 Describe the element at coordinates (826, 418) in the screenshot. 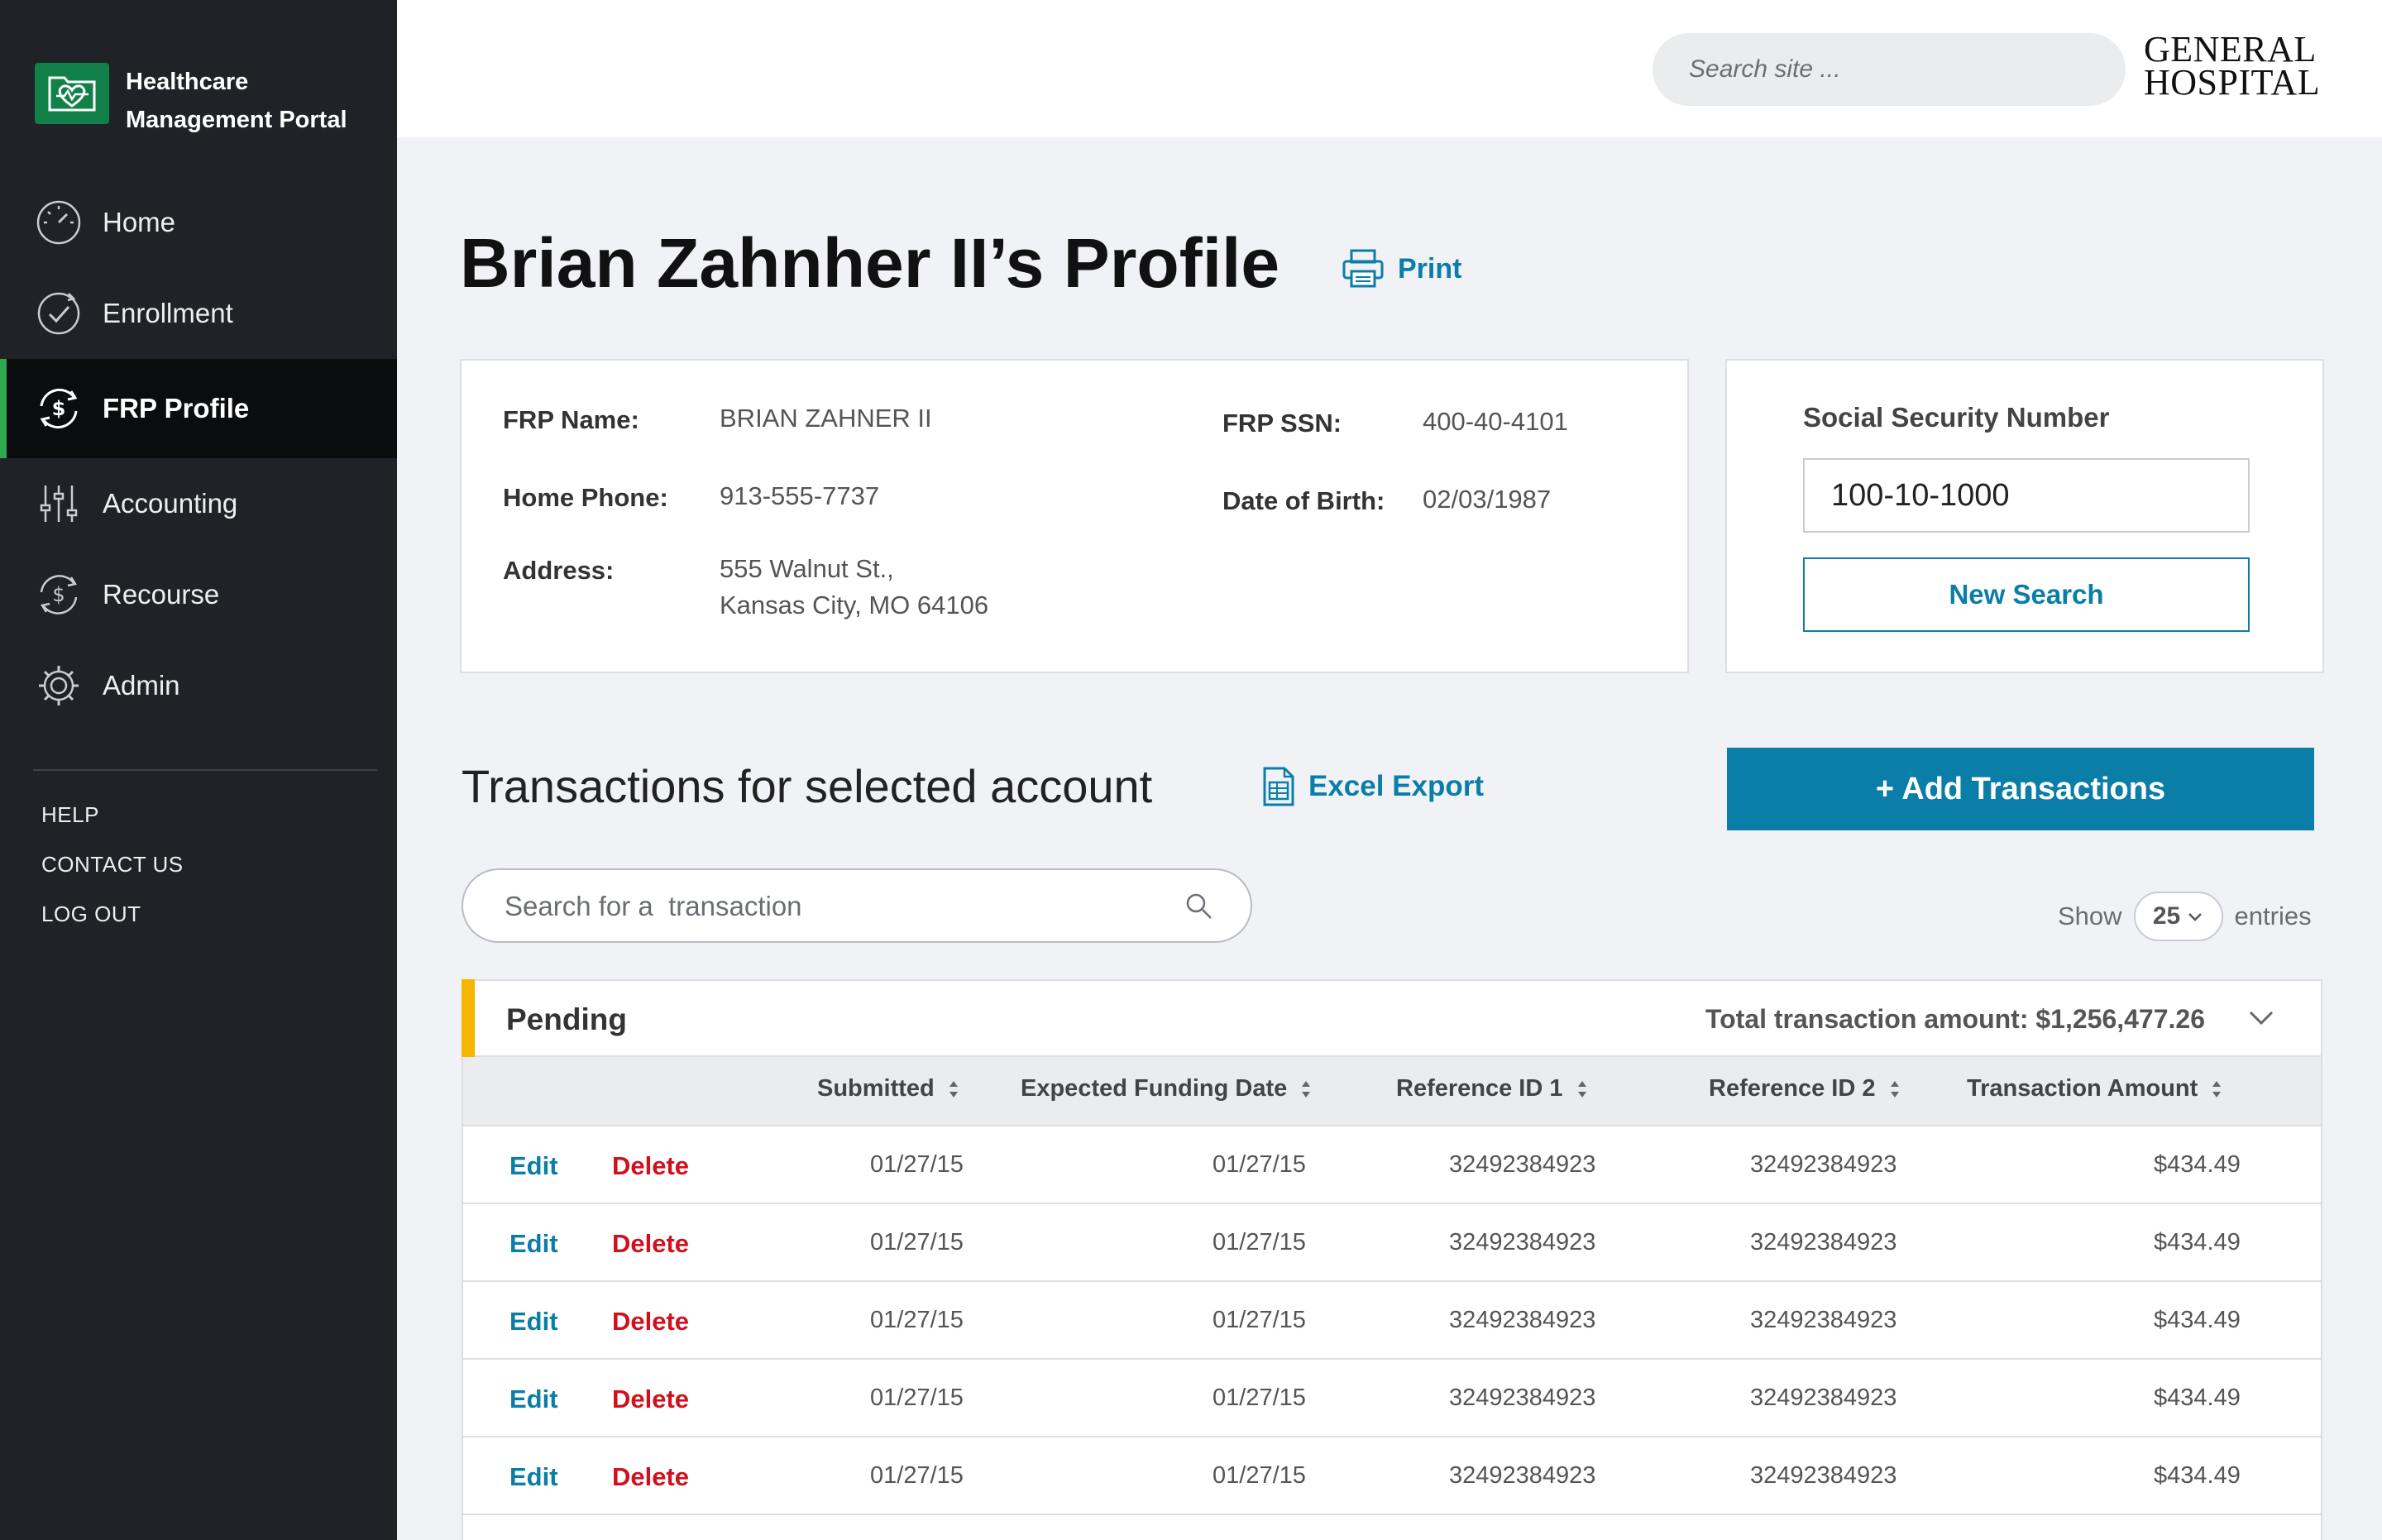

I see `frp-name-value: BRIAN ZAHNER II` at that location.